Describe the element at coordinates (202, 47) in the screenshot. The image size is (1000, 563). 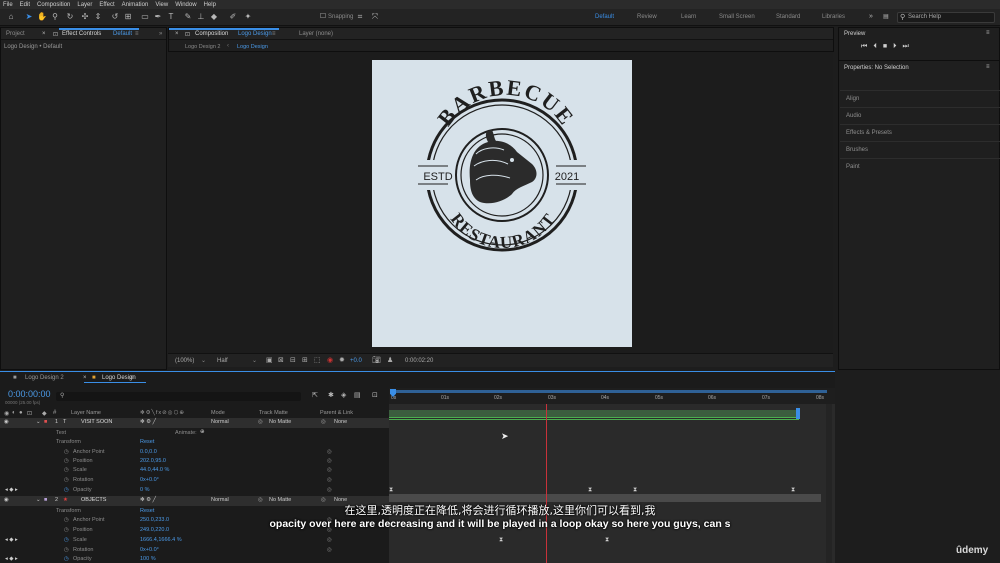
I see `breadcrumb-logo-design-2: Logo Design 2` at that location.